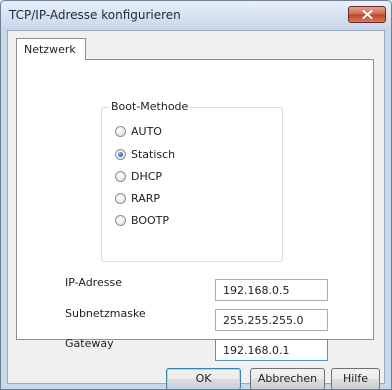  I want to click on help-button: Hilfe, so click(355, 378).